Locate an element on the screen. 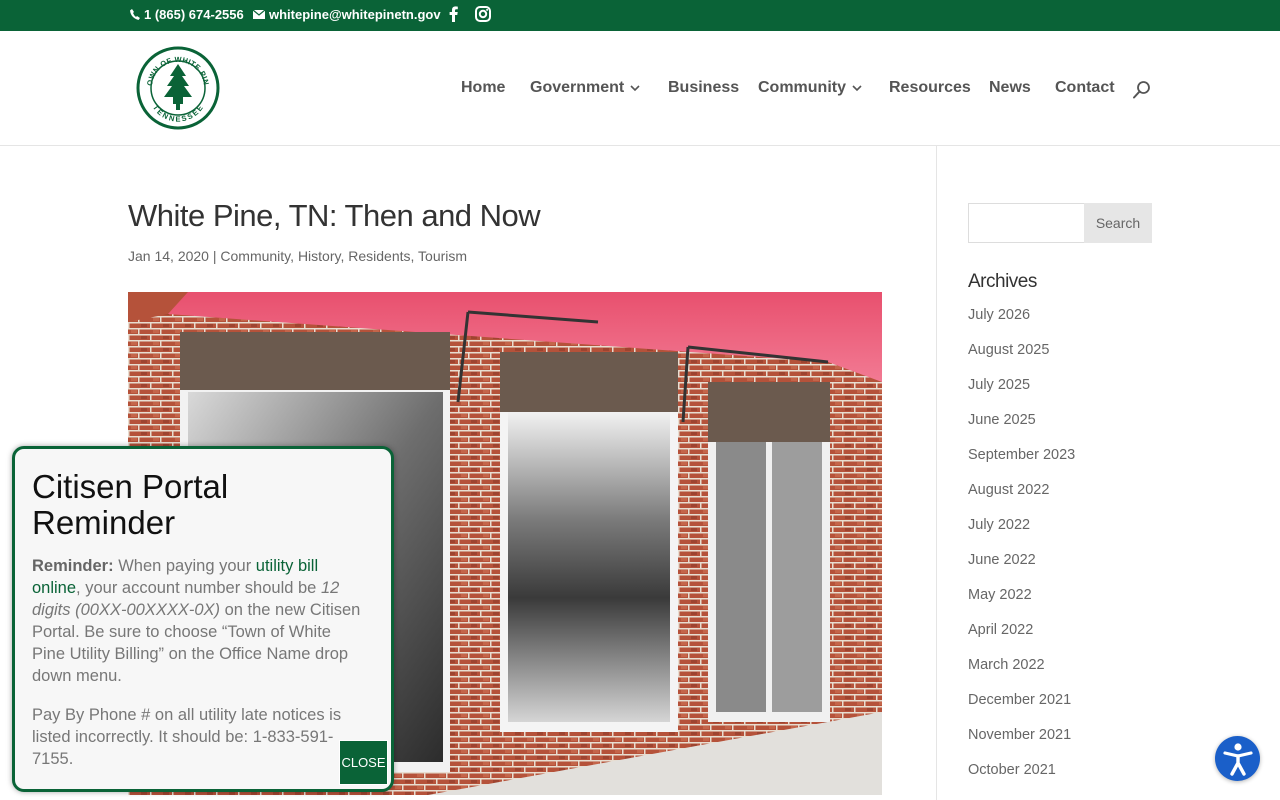  instagram-icon is located at coordinates (483, 14).